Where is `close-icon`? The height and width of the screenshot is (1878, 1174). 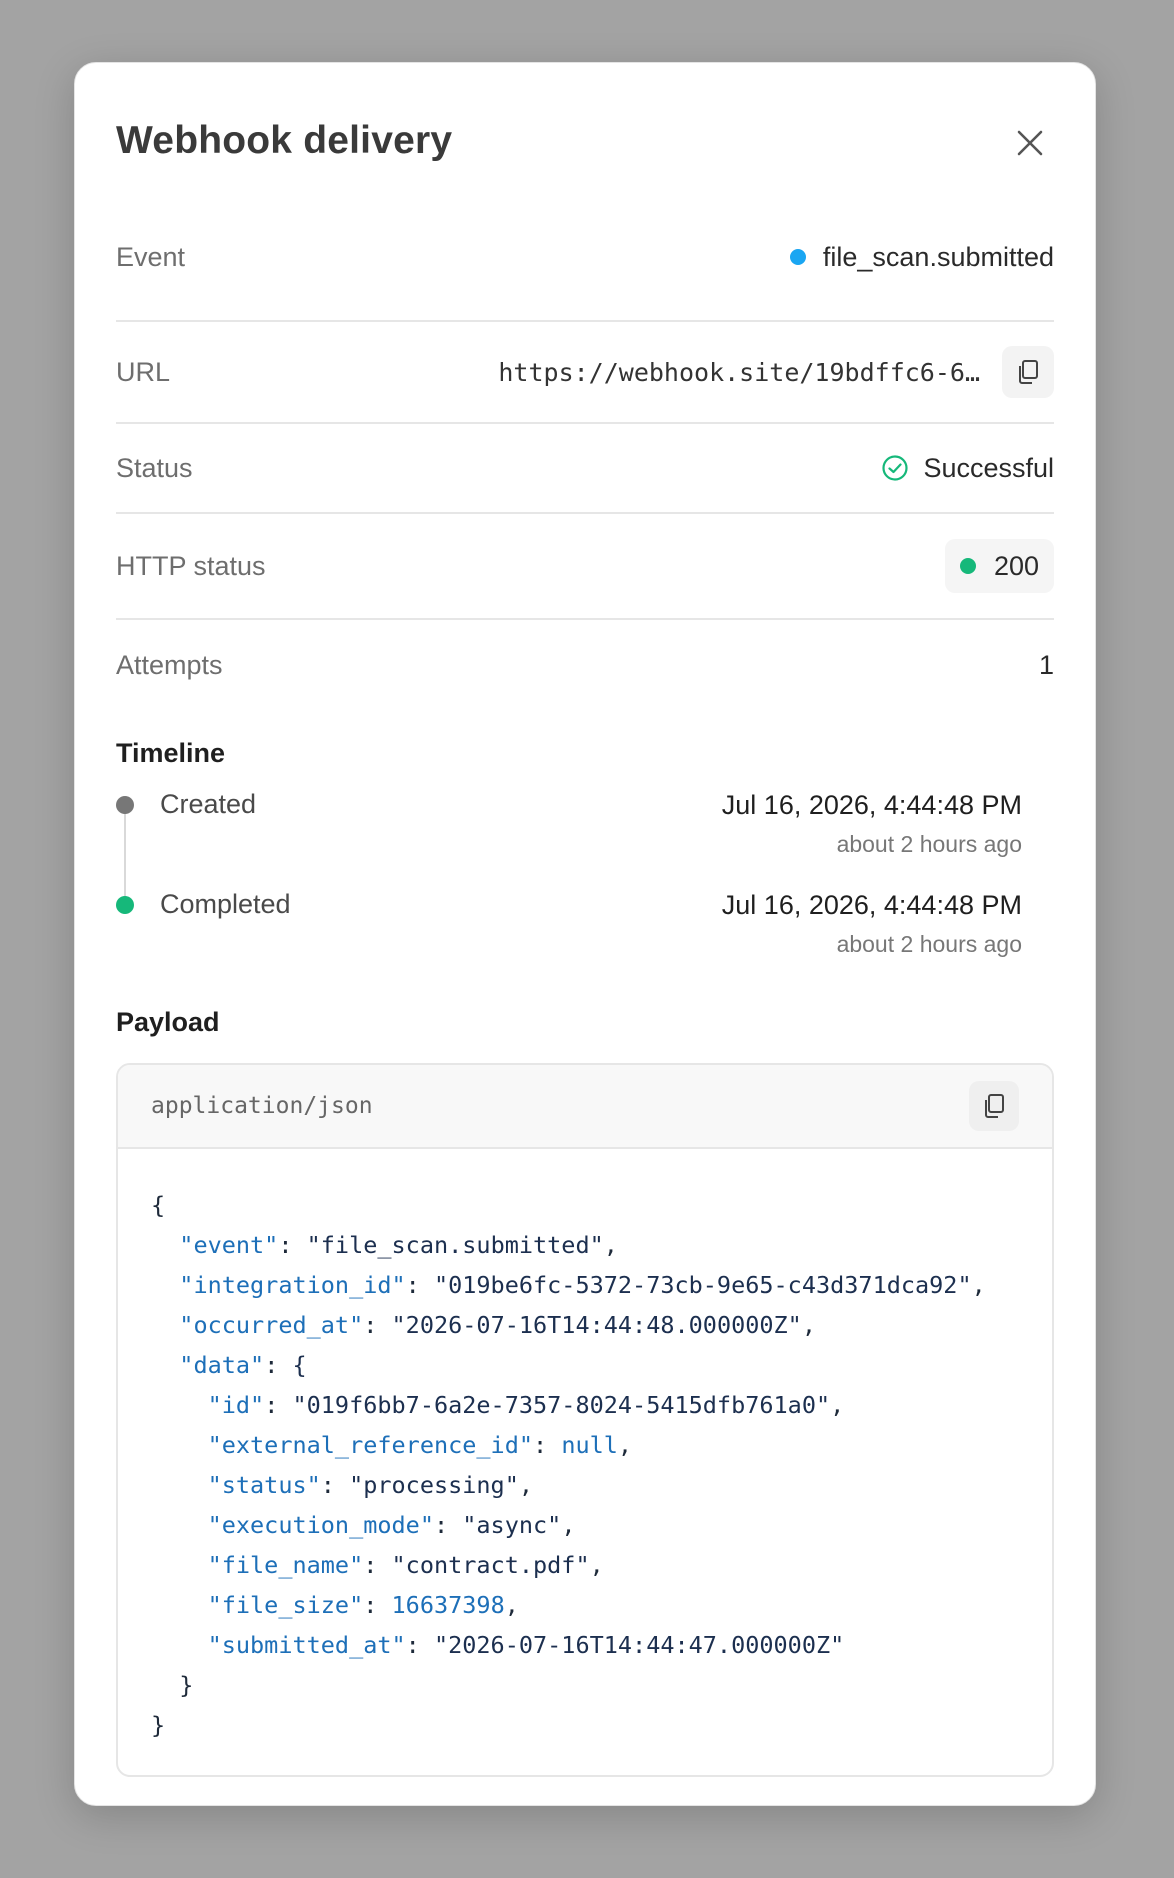
close-icon is located at coordinates (1030, 143).